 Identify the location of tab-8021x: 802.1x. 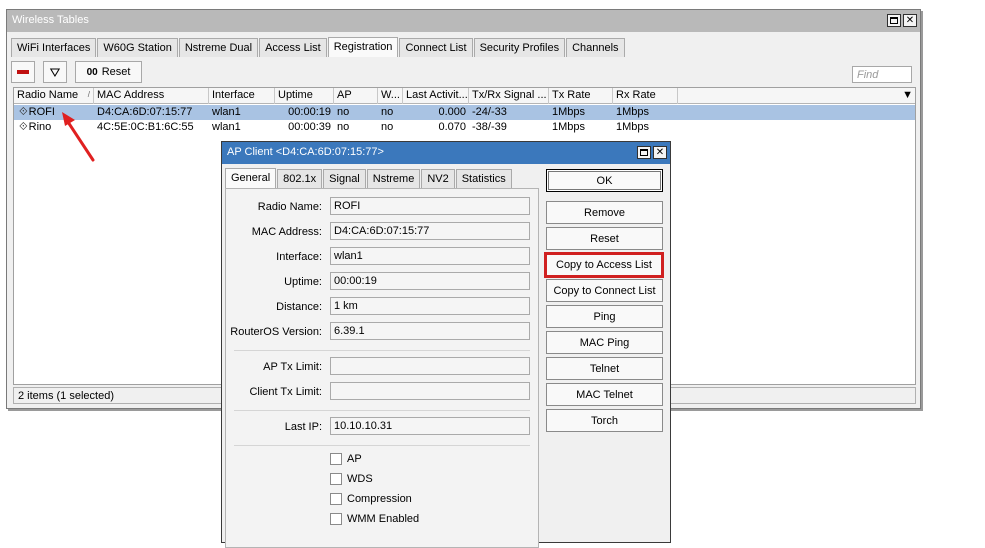
(300, 178).